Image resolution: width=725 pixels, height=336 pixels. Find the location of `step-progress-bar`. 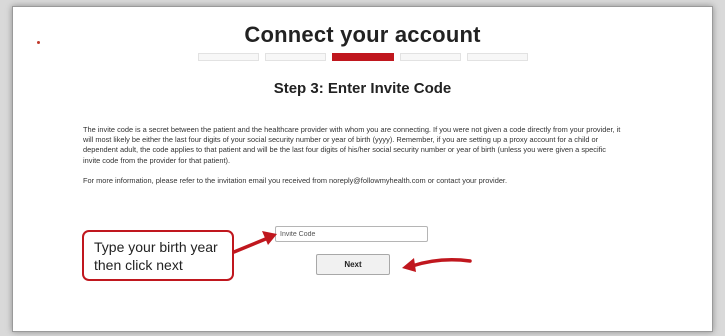

step-progress-bar is located at coordinates (363, 57).